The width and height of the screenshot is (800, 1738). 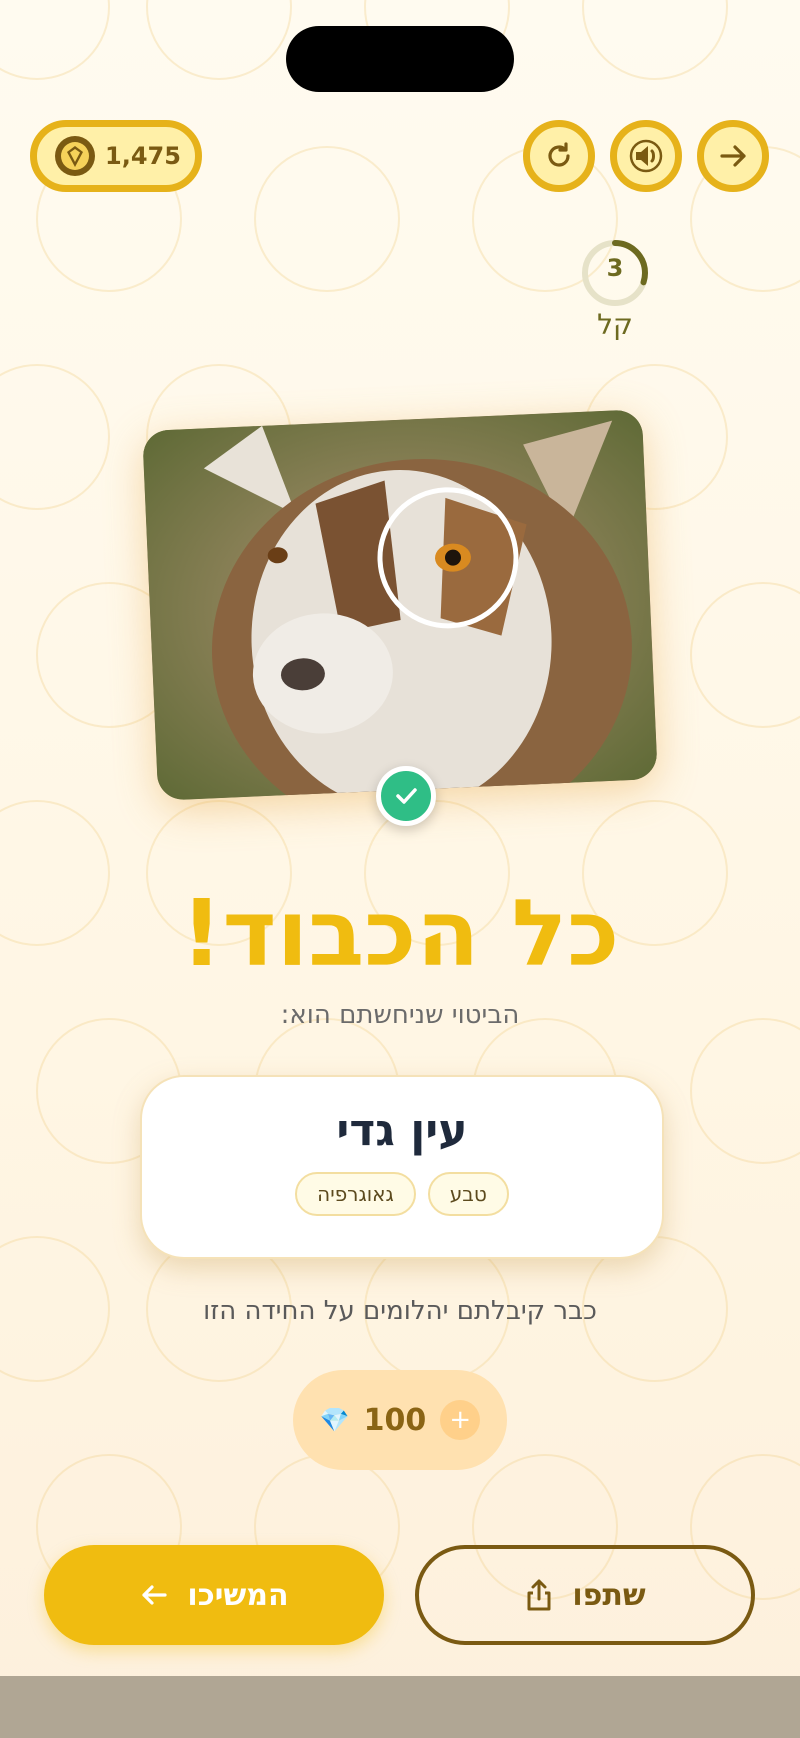 I want to click on coin-count: 1,475, so click(x=143, y=156).